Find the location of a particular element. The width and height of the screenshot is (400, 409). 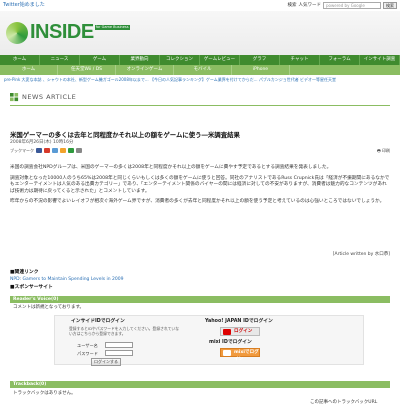

article-byline: [Article written by 水口恭] is located at coordinates (361, 254).